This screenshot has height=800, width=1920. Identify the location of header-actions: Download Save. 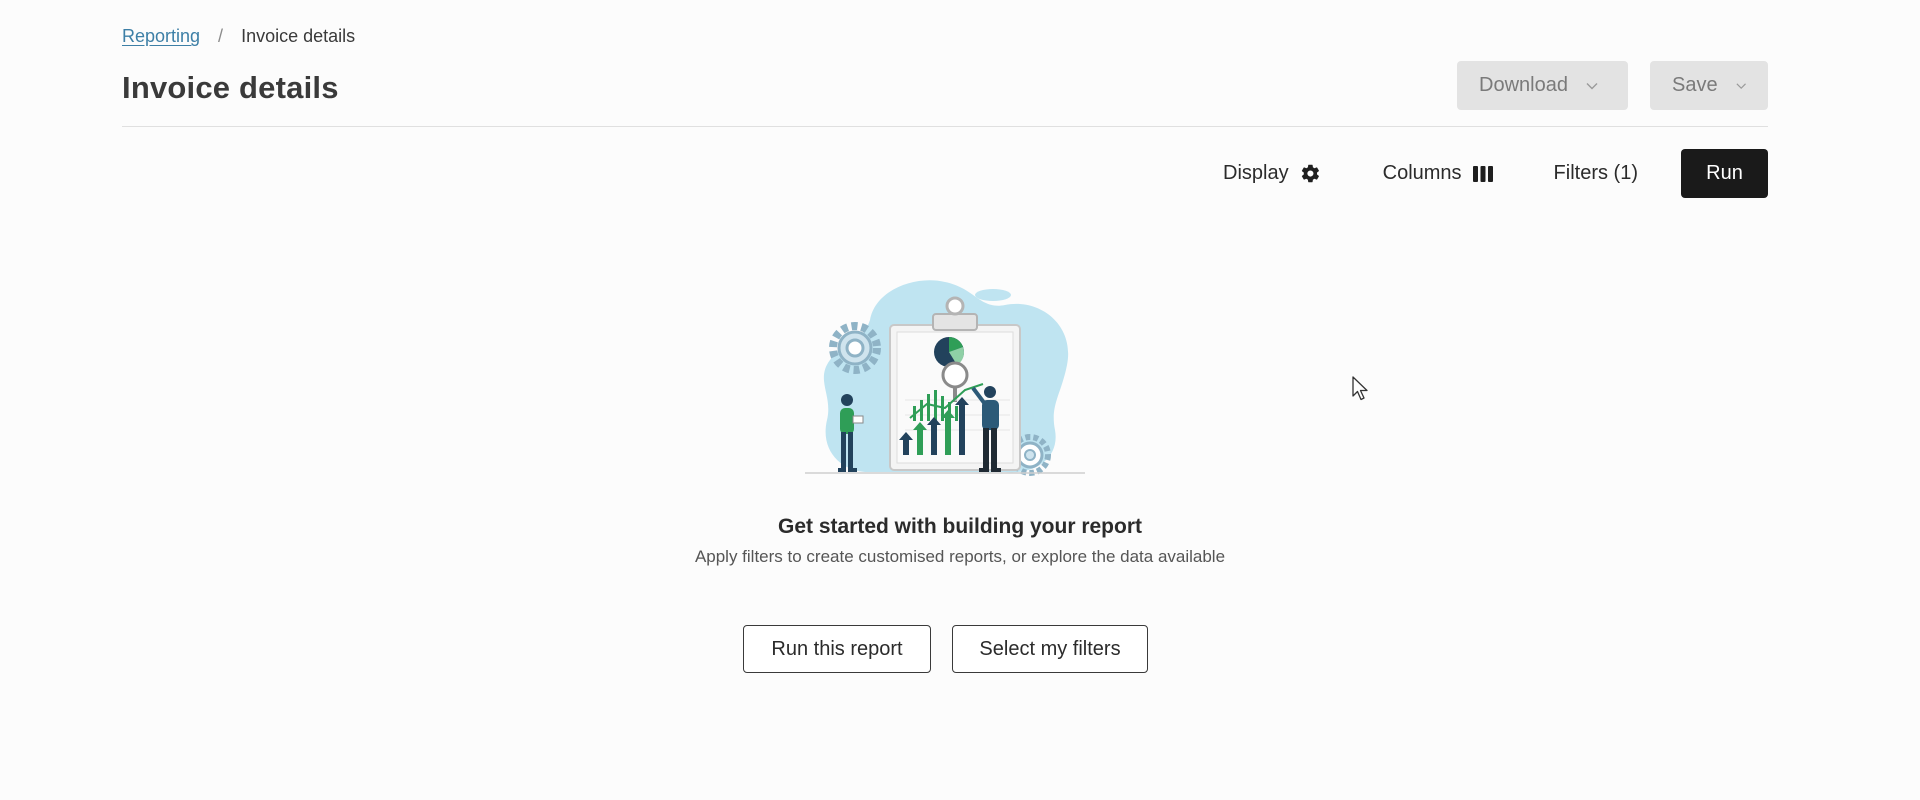
(1612, 85).